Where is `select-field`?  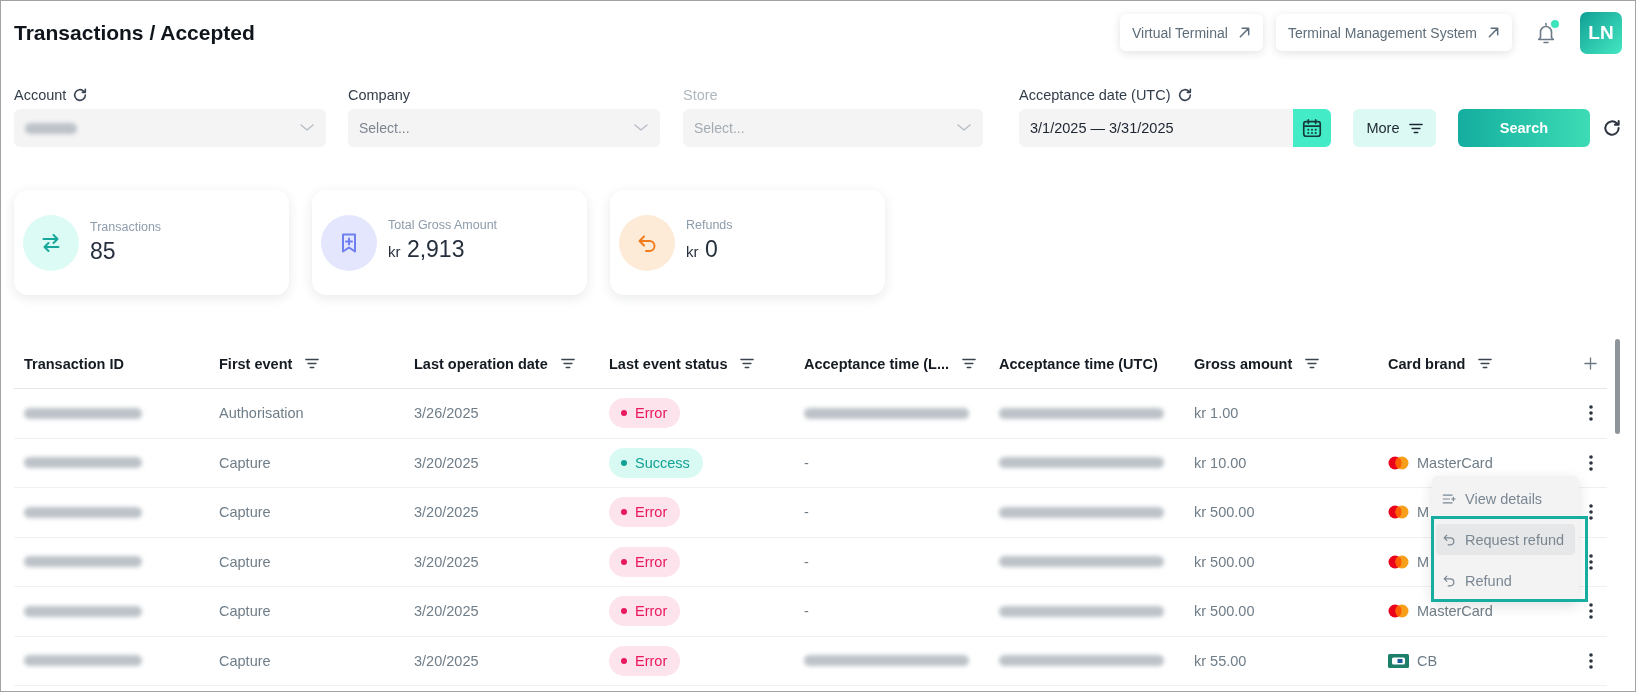
select-field is located at coordinates (170, 128).